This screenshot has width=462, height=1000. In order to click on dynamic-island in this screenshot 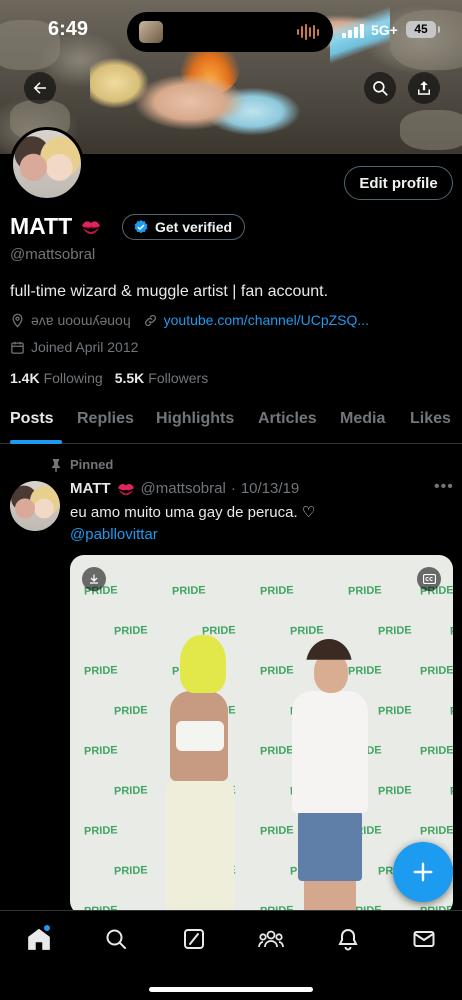, I will do `click(230, 32)`.